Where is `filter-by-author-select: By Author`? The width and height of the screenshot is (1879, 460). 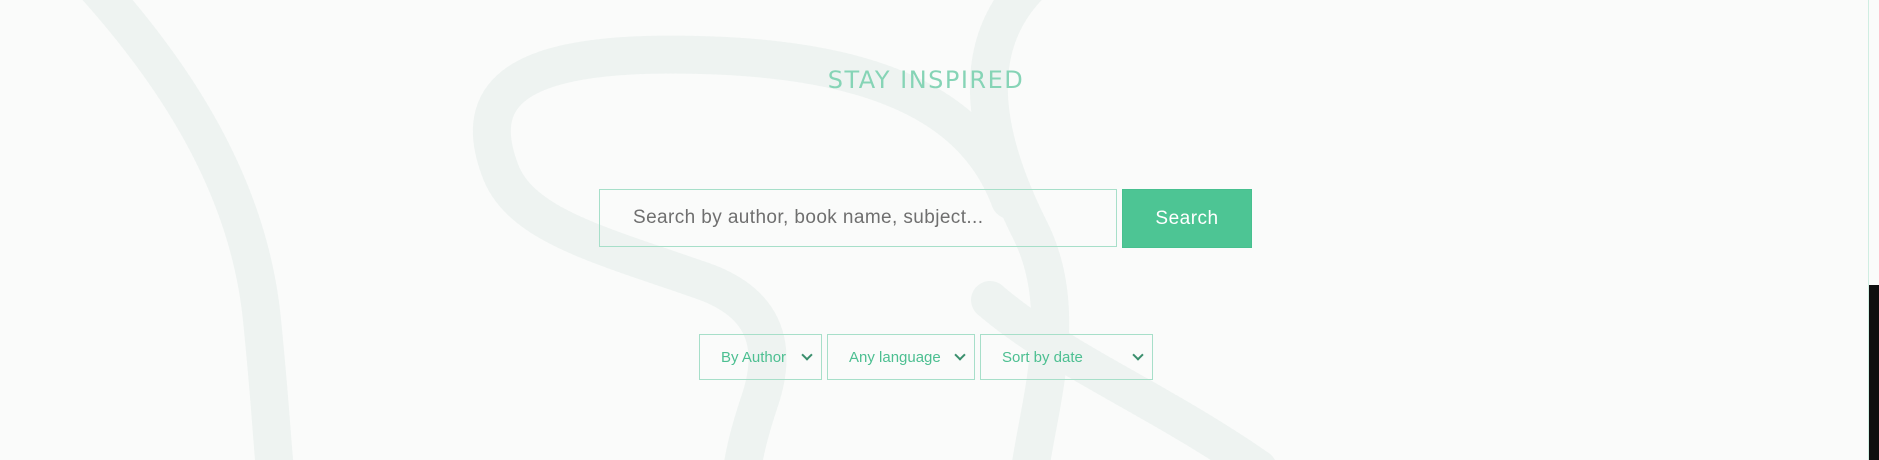
filter-by-author-select: By Author is located at coordinates (760, 357).